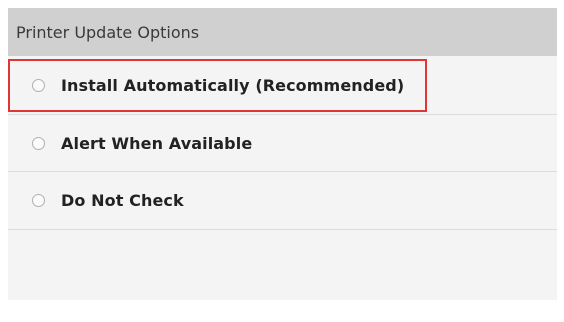  Describe the element at coordinates (233, 85) in the screenshot. I see `option-label: Install Automatically (Recommended)` at that location.